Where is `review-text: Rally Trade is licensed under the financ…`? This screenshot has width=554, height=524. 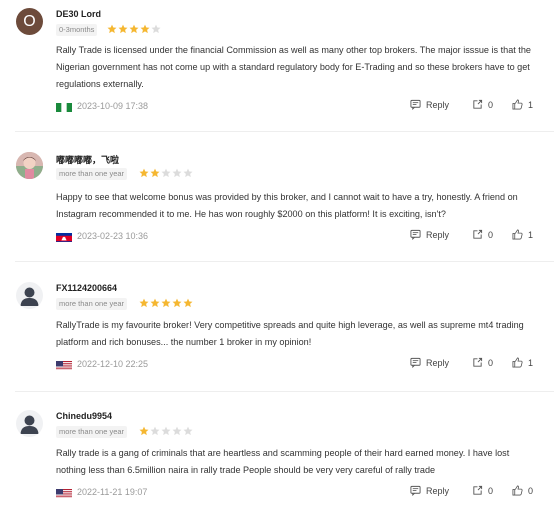 review-text: Rally Trade is licensed under the financ… is located at coordinates (293, 67).